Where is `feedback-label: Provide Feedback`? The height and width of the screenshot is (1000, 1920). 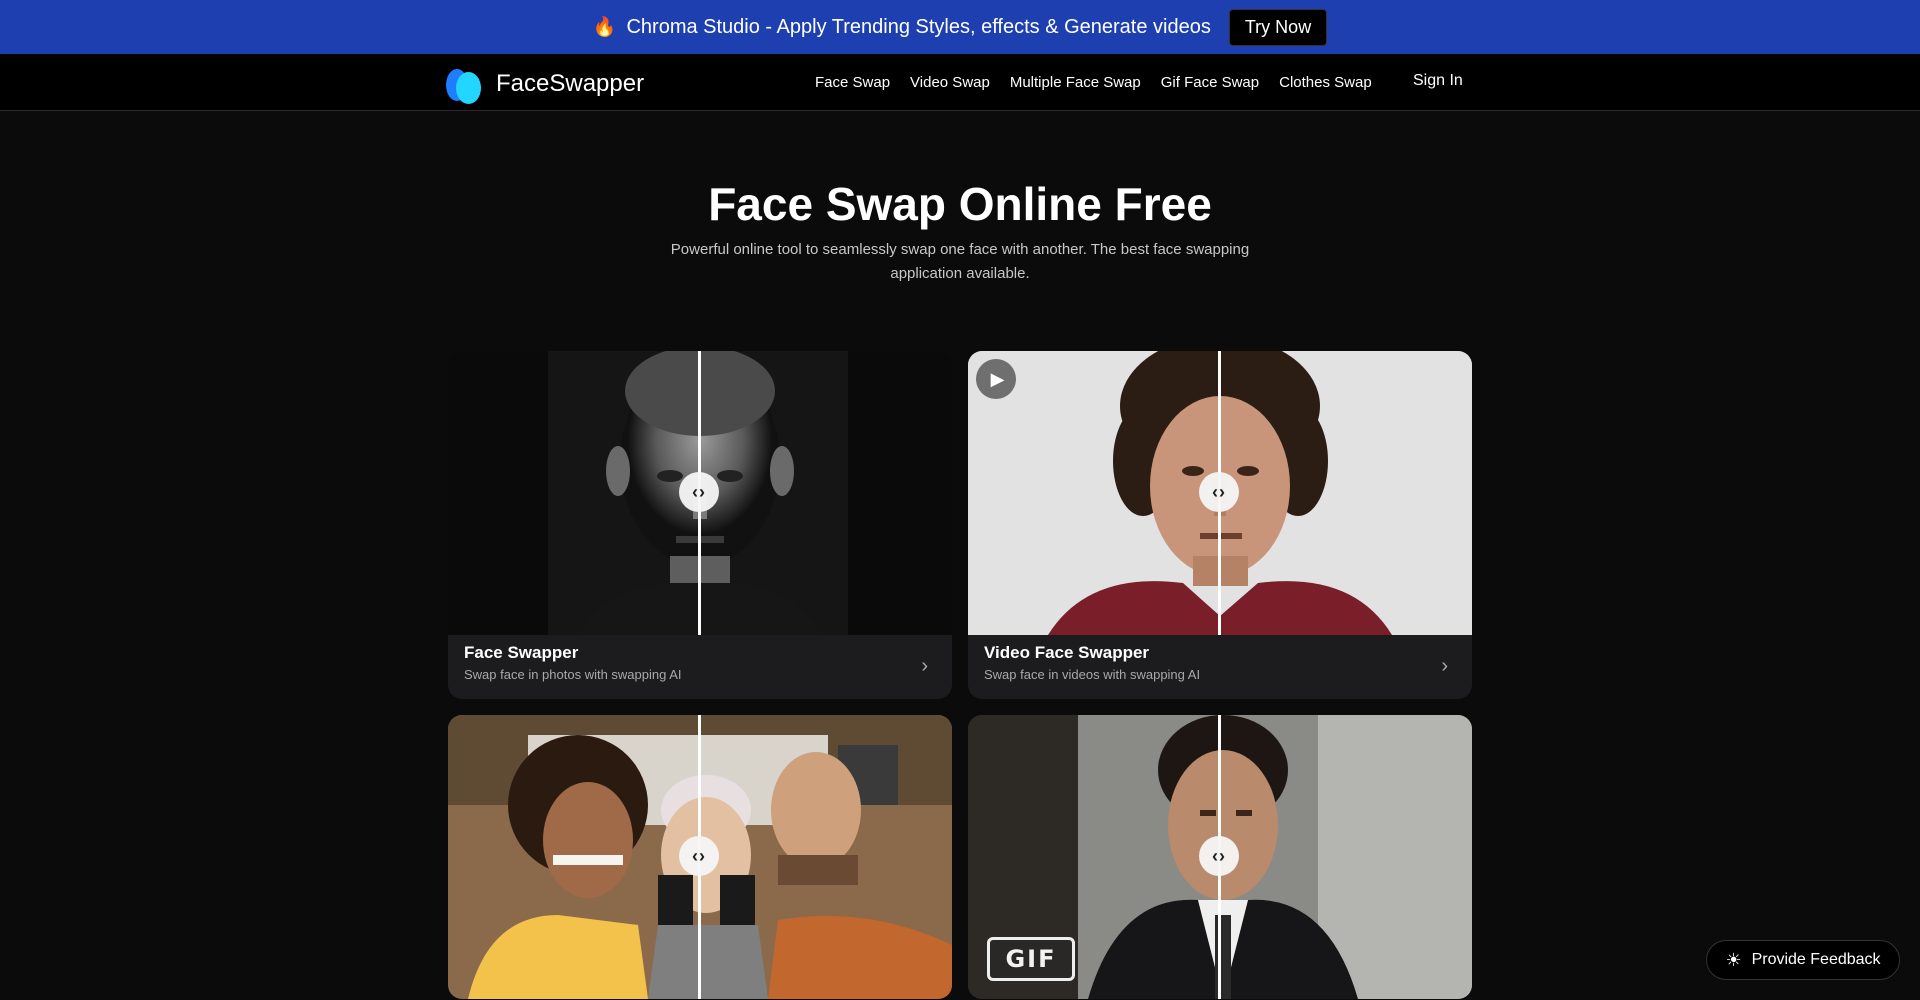 feedback-label: Provide Feedback is located at coordinates (1816, 959).